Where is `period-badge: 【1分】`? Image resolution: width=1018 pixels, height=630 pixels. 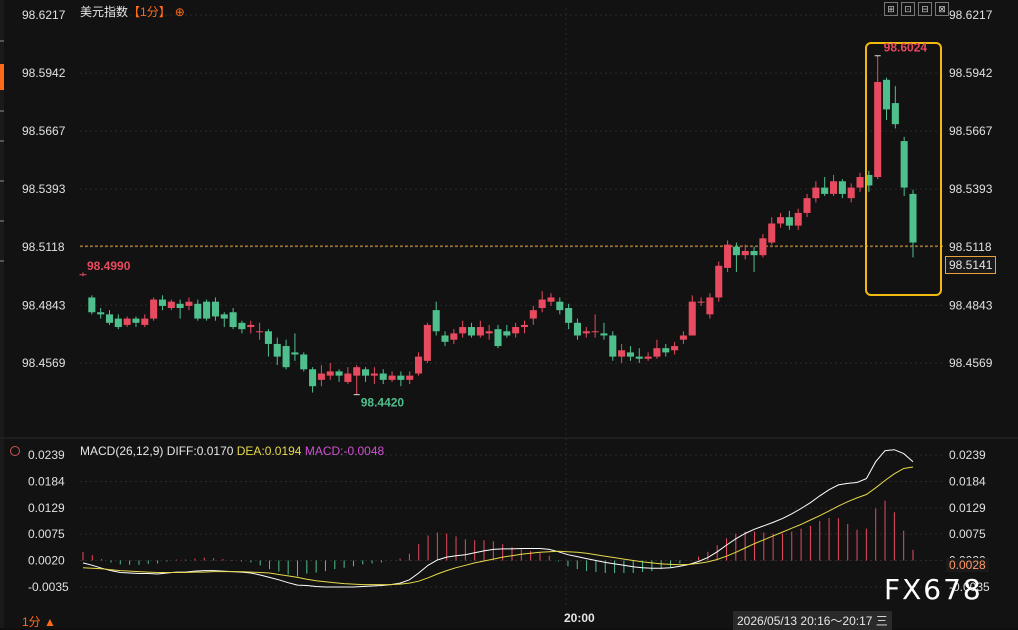
period-badge: 【1分】 is located at coordinates (149, 12).